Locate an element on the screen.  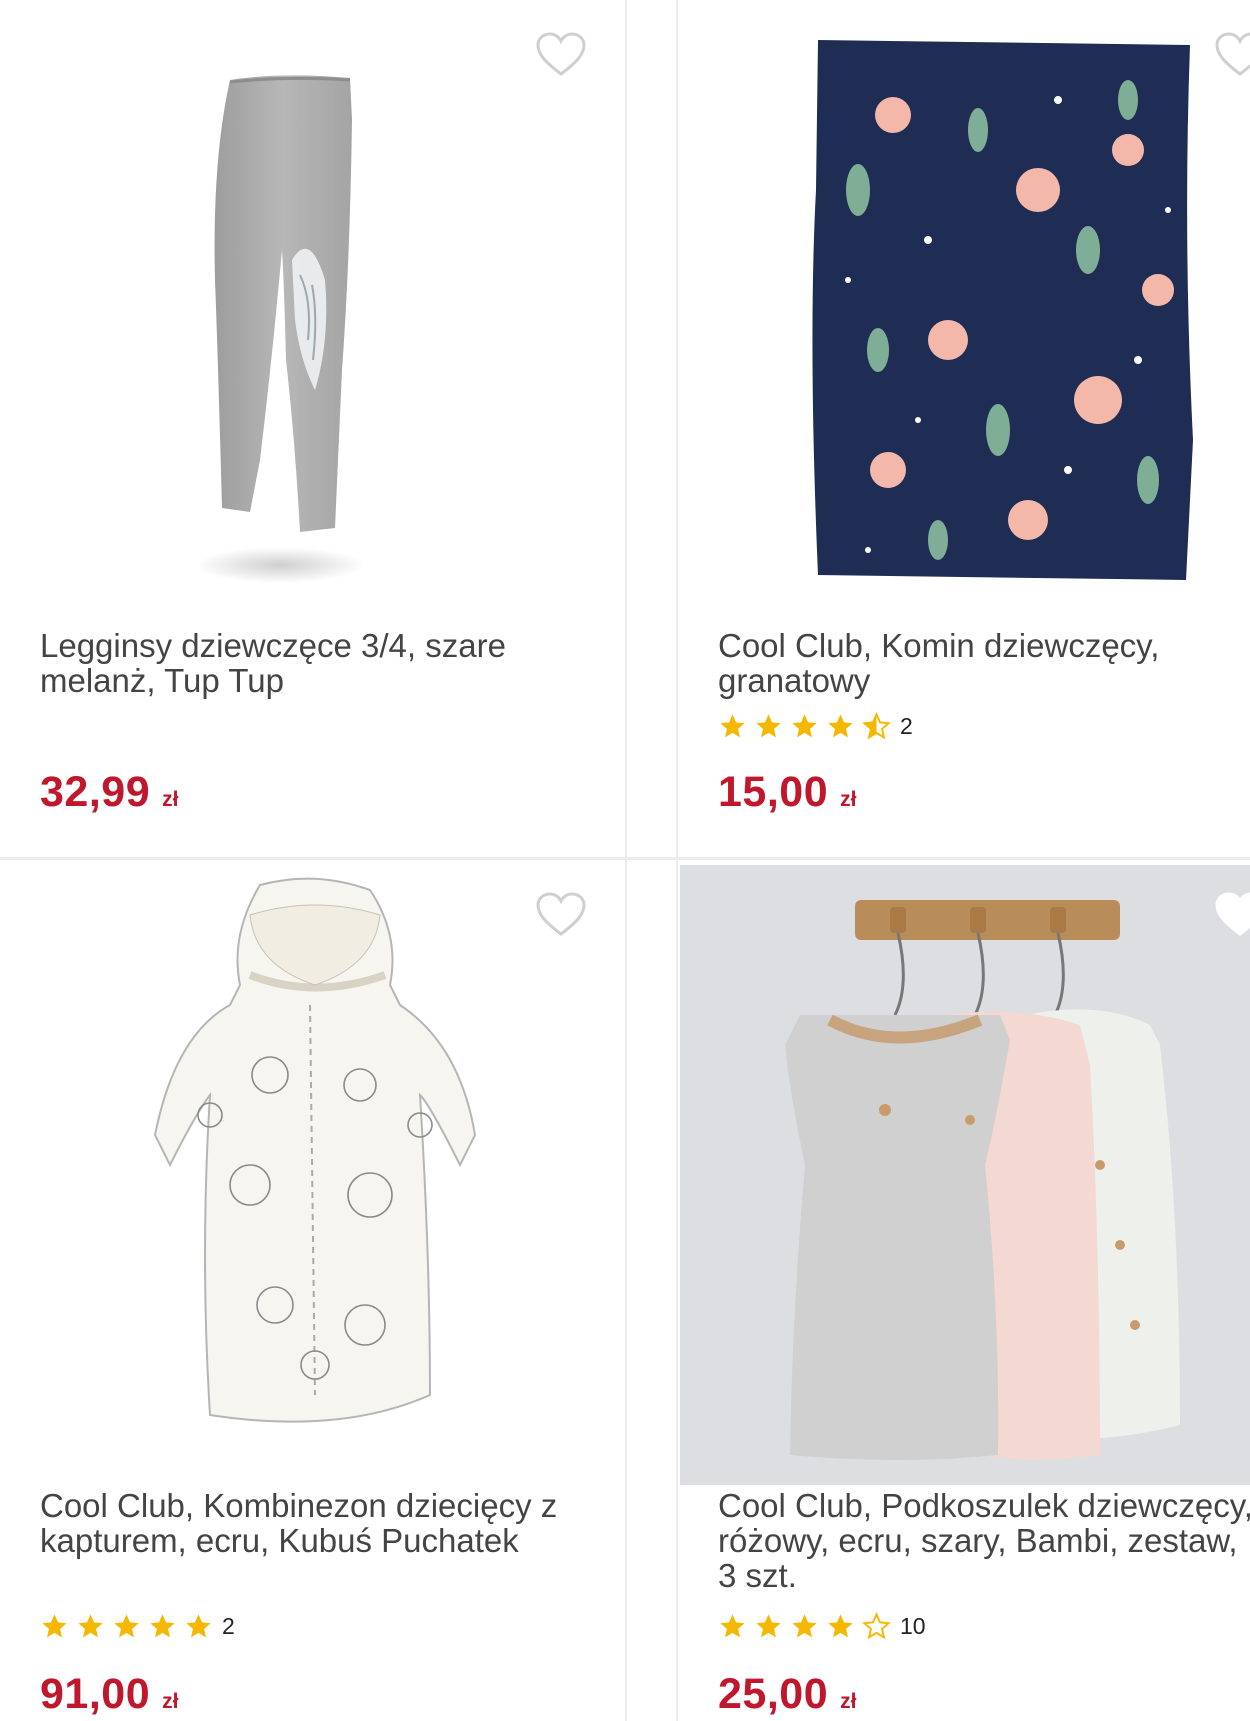
price-amount: 15,00 is located at coordinates (773, 792).